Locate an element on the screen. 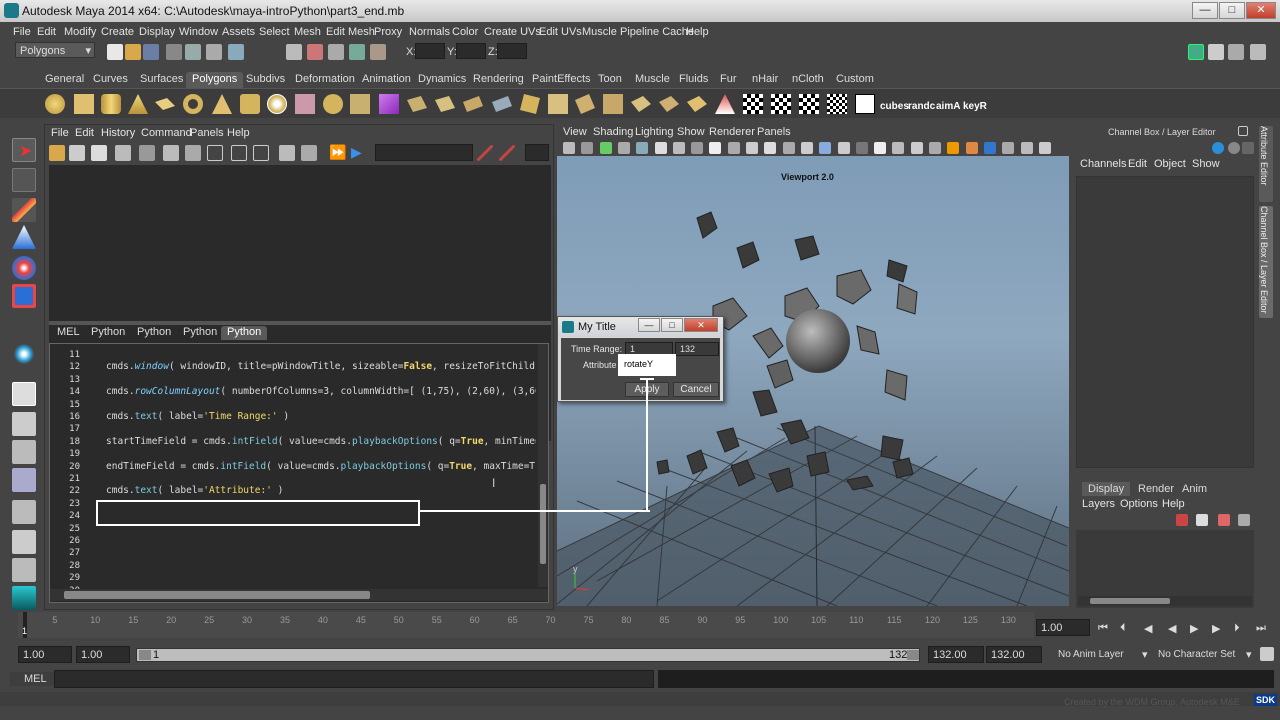 The image size is (1280, 720). maximize-button: □ is located at coordinates (1232, 10).